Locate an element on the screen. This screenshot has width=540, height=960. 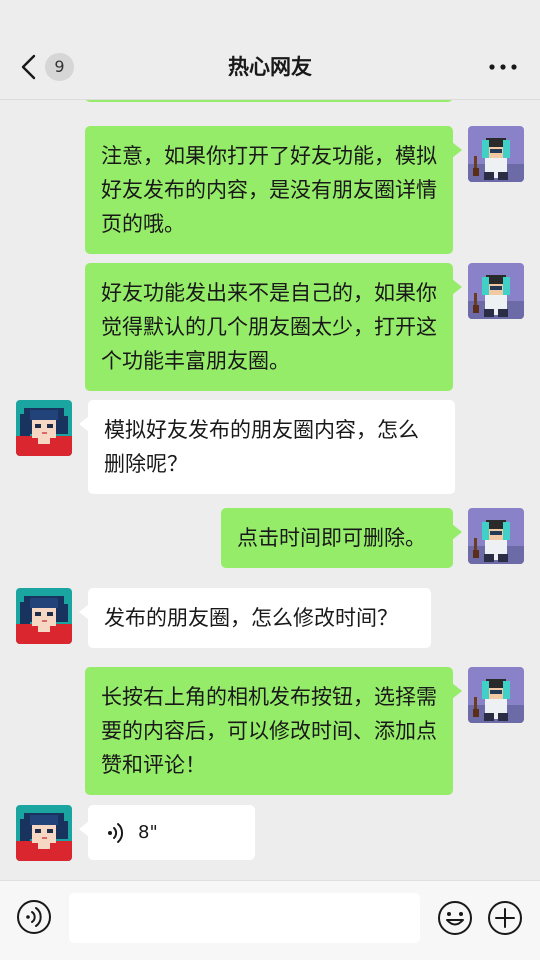
voice-duration: 8" is located at coordinates (148, 832).